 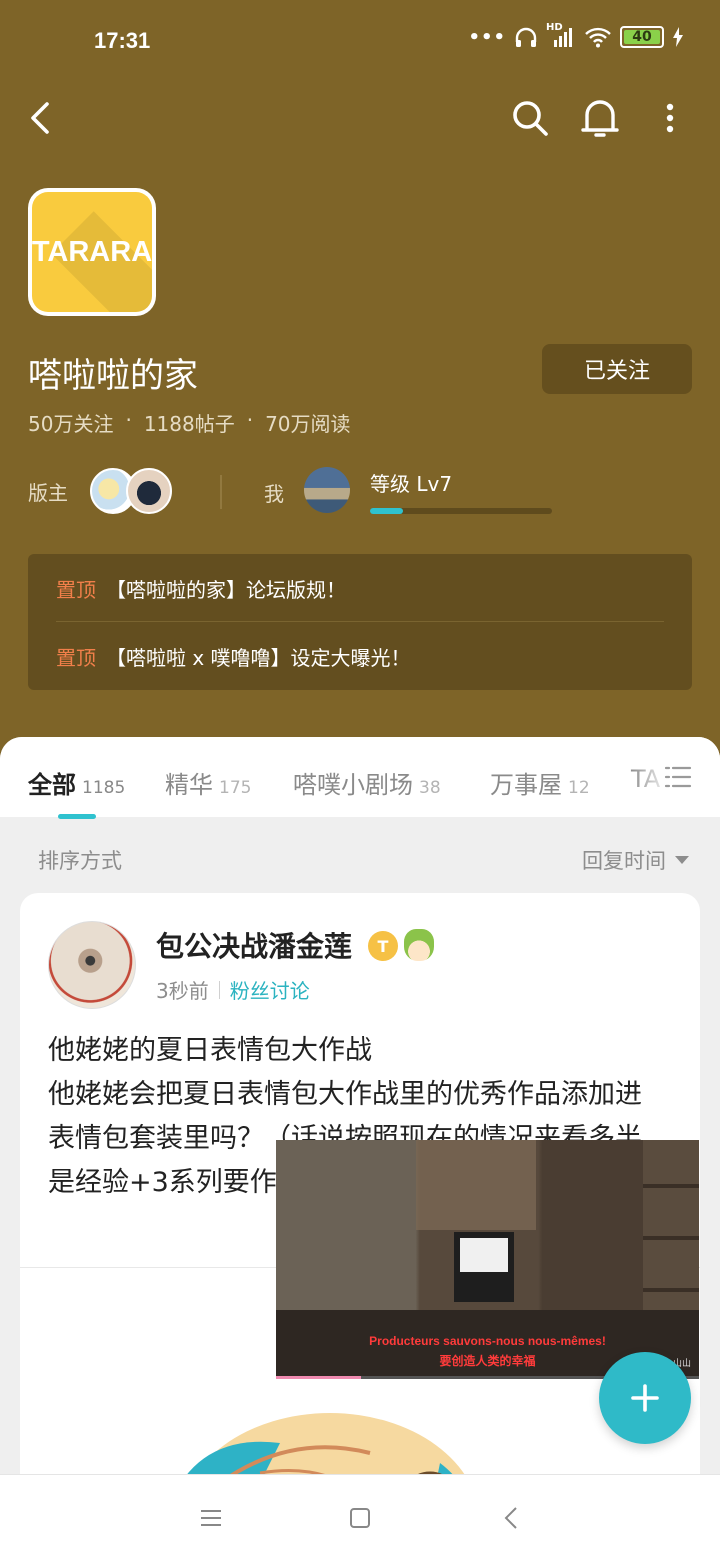 I want to click on sort-label: 排序方式, so click(x=80, y=861).